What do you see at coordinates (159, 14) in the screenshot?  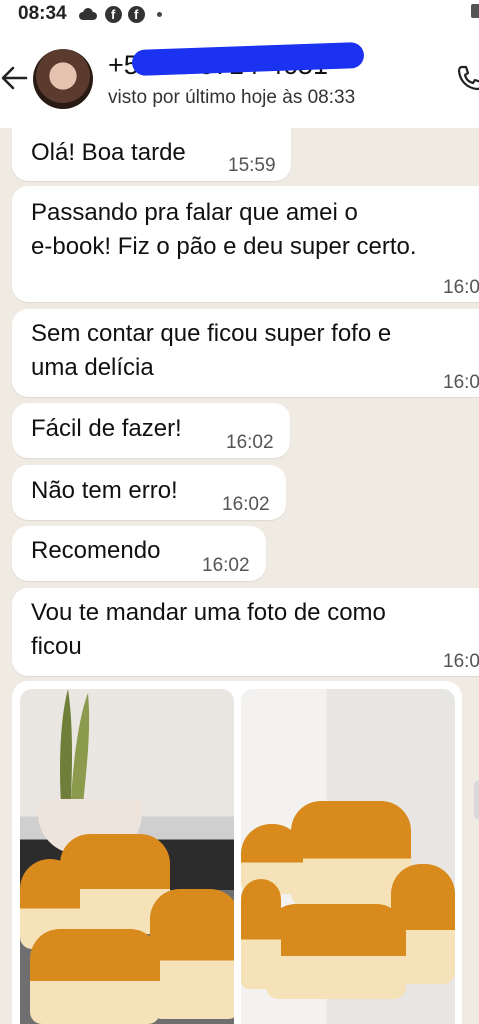 I see `notification-dot-icon` at bounding box center [159, 14].